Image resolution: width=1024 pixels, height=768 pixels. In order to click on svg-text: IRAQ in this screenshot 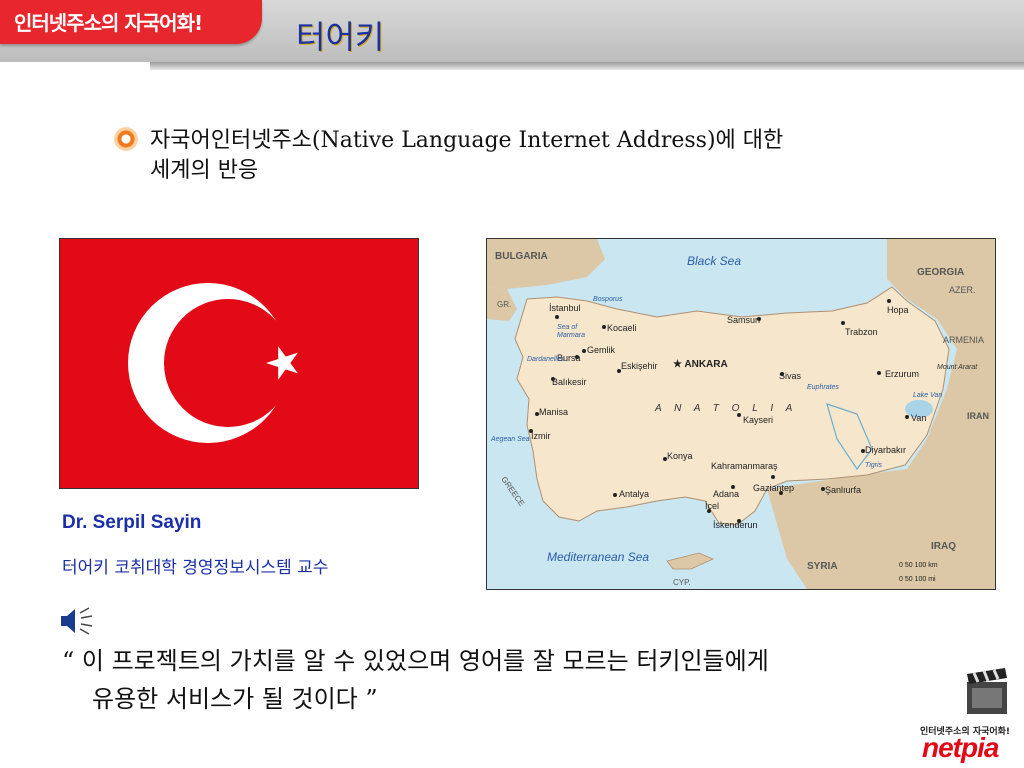, I will do `click(943, 546)`.